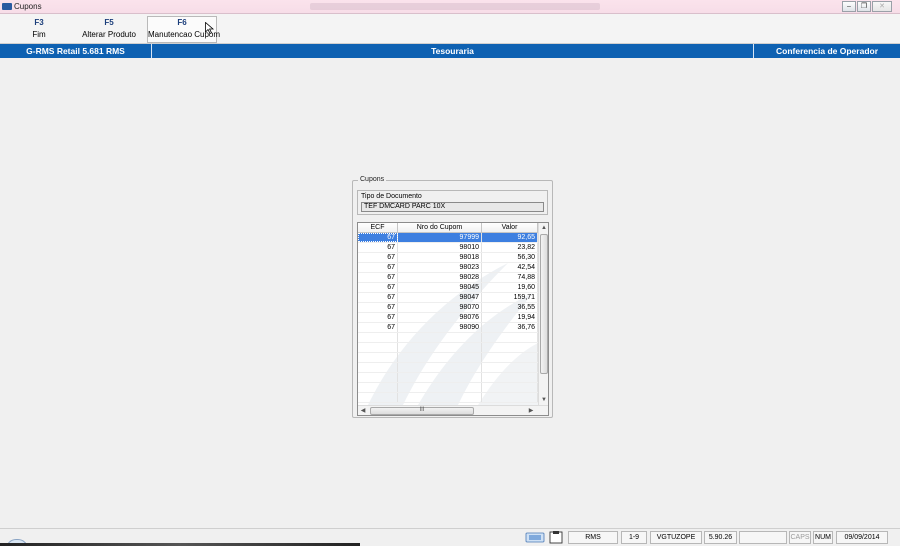 The width and height of the screenshot is (900, 546). Describe the element at coordinates (440, 297) in the screenshot. I see `cell-nro-cupom: 98047` at that location.